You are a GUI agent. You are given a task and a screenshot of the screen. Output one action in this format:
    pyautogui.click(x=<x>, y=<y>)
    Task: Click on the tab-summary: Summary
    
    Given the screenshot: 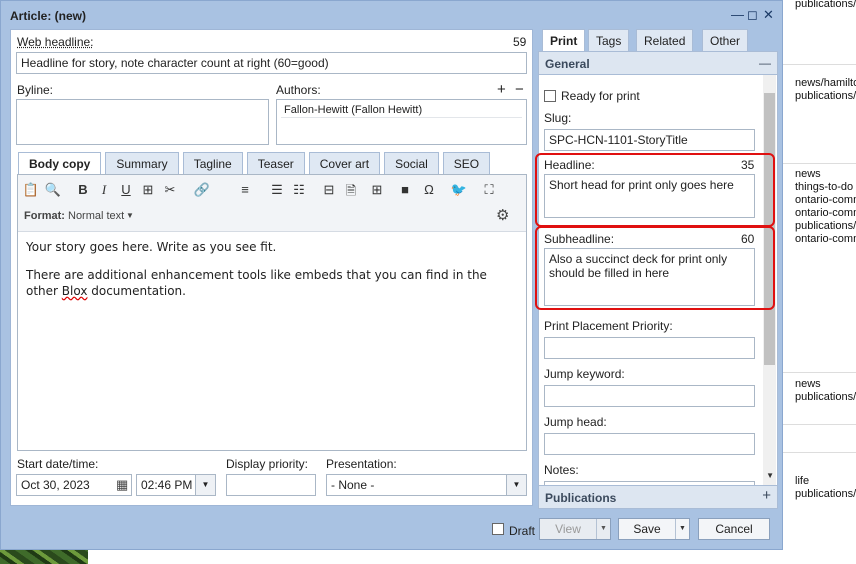 What is the action you would take?
    pyautogui.click(x=142, y=163)
    